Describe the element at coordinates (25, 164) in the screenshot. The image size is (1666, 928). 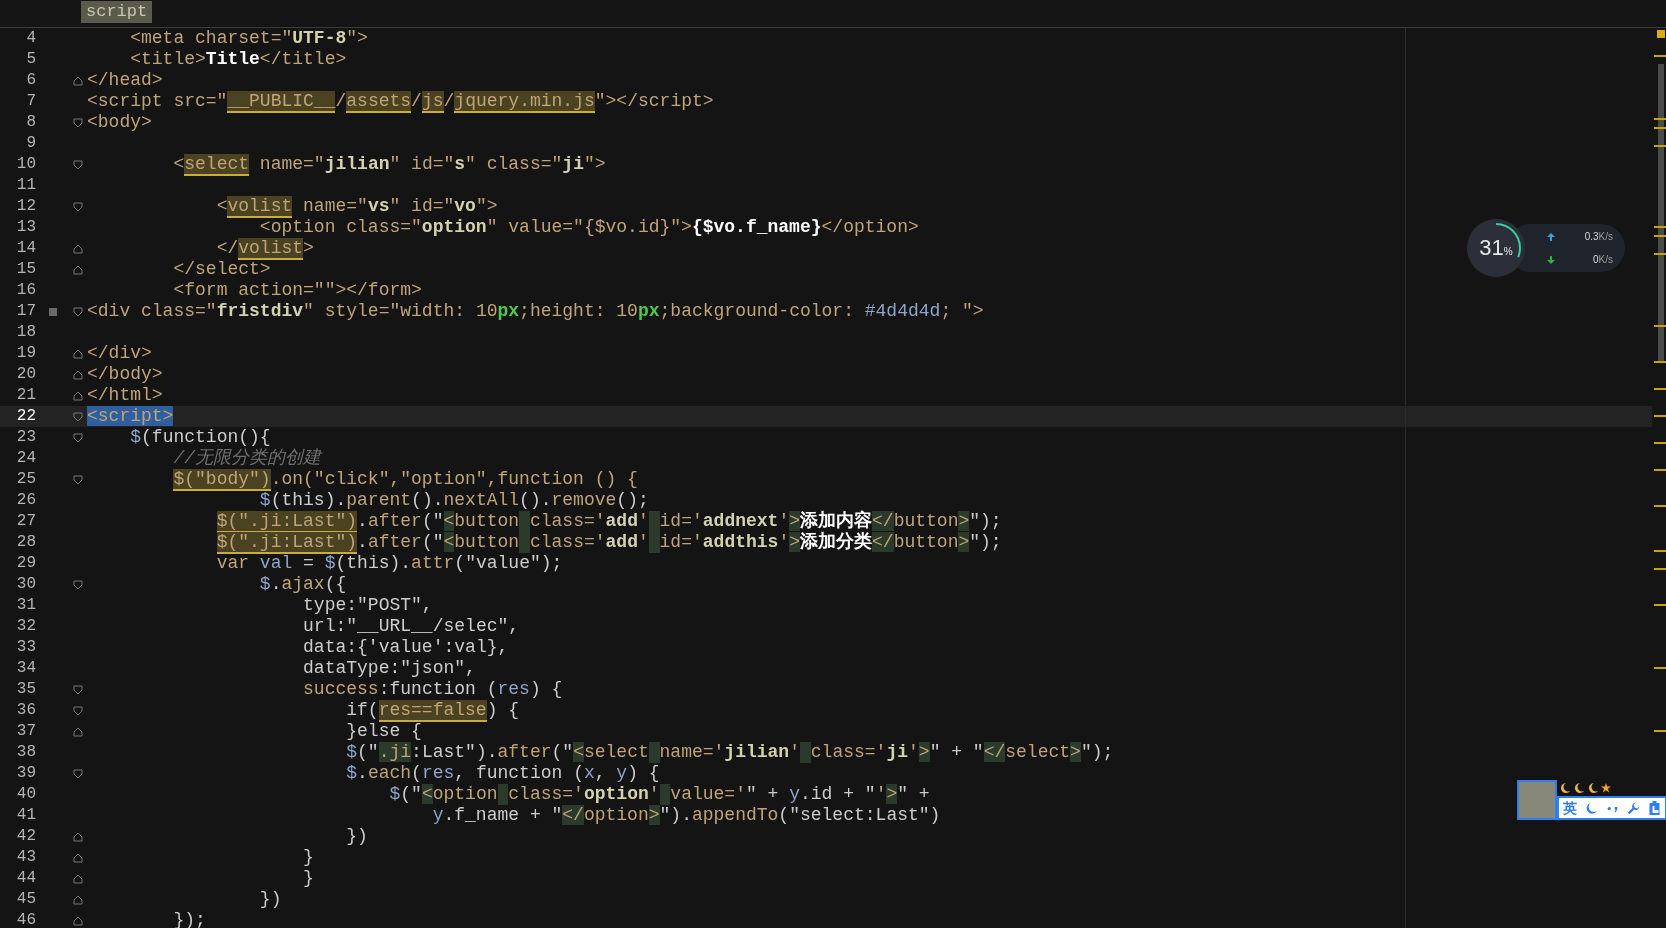
I see `line-number: 10` at that location.